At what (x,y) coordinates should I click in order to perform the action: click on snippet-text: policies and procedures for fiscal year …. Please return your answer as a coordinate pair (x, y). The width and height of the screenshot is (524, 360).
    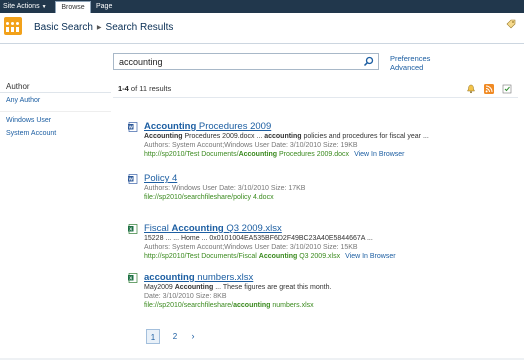
    Looking at the image, I should click on (365, 136).